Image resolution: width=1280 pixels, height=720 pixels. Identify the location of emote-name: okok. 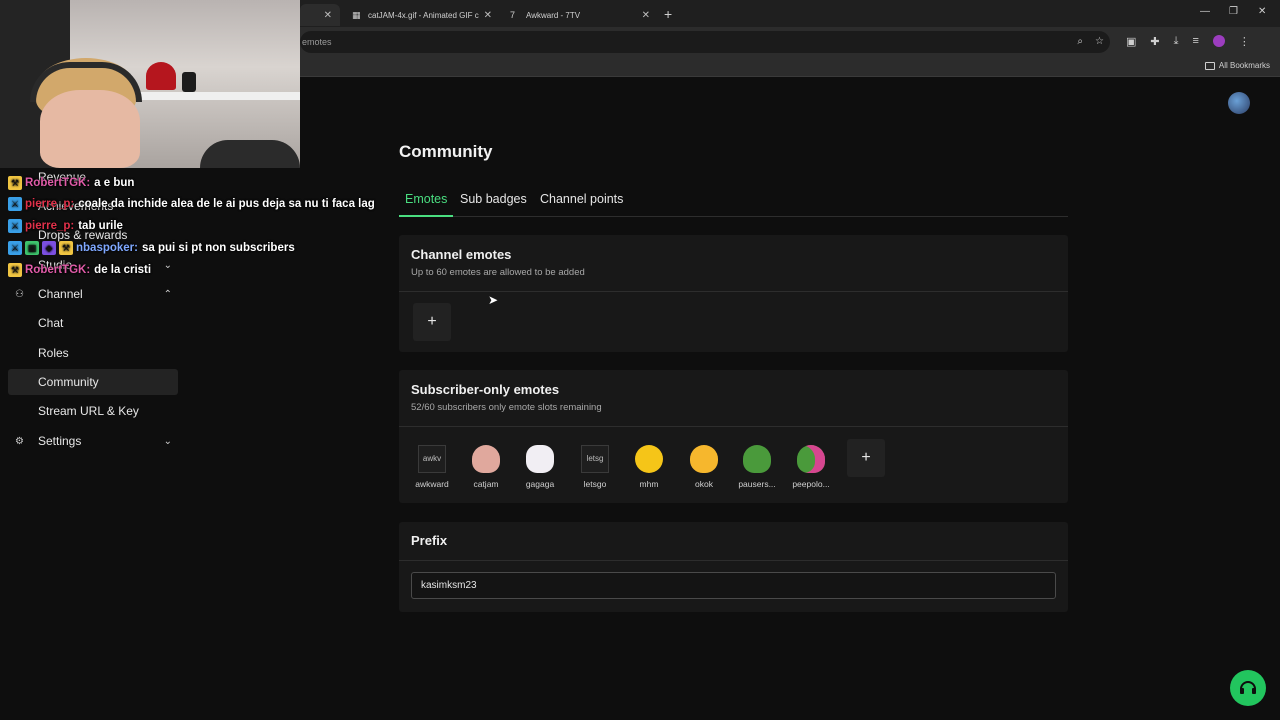
(704, 484).